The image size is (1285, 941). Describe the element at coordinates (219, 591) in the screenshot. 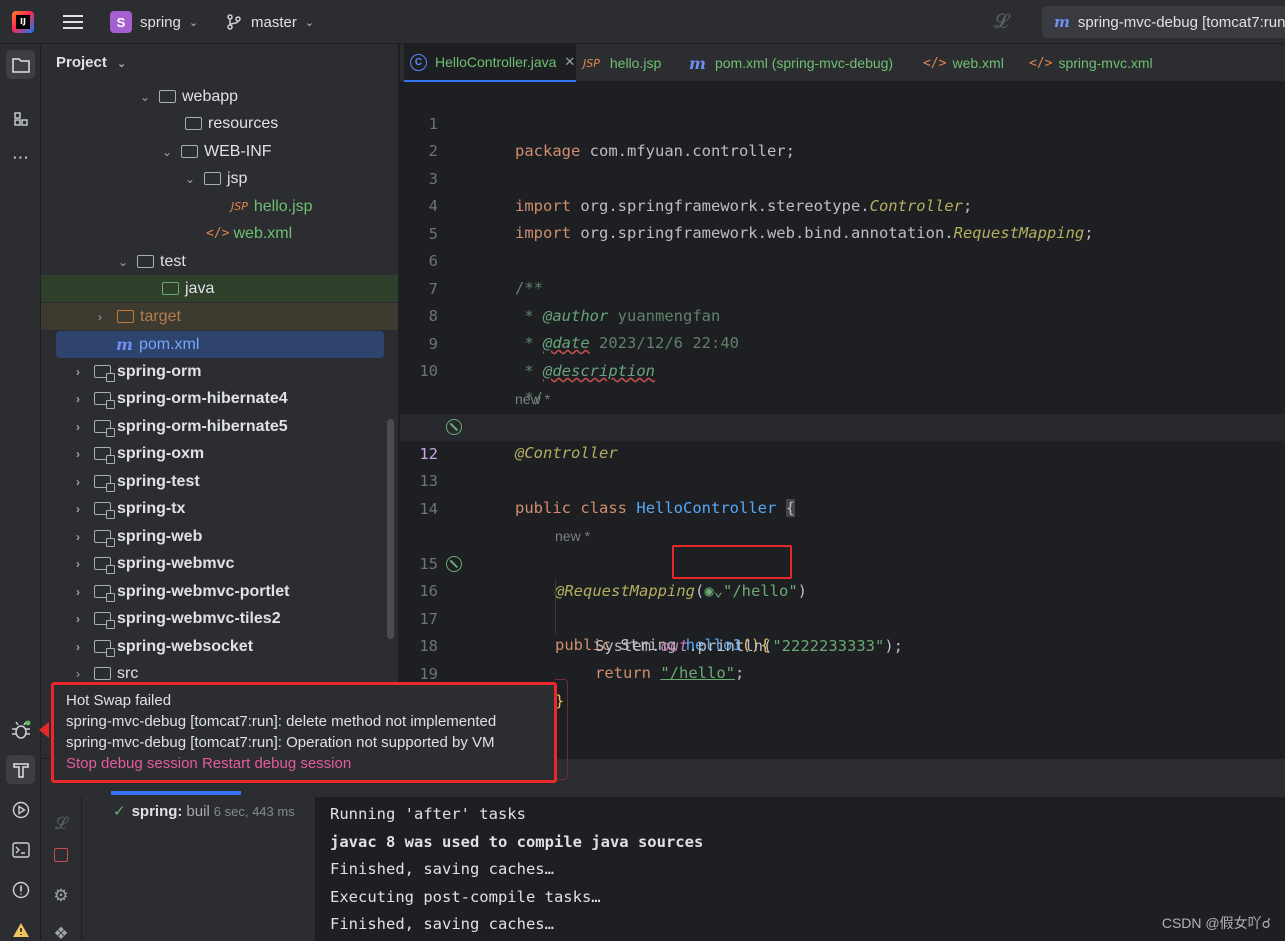

I see `tree-item-spring-webmvc-portlet: › spring-webmvc-portlet` at that location.